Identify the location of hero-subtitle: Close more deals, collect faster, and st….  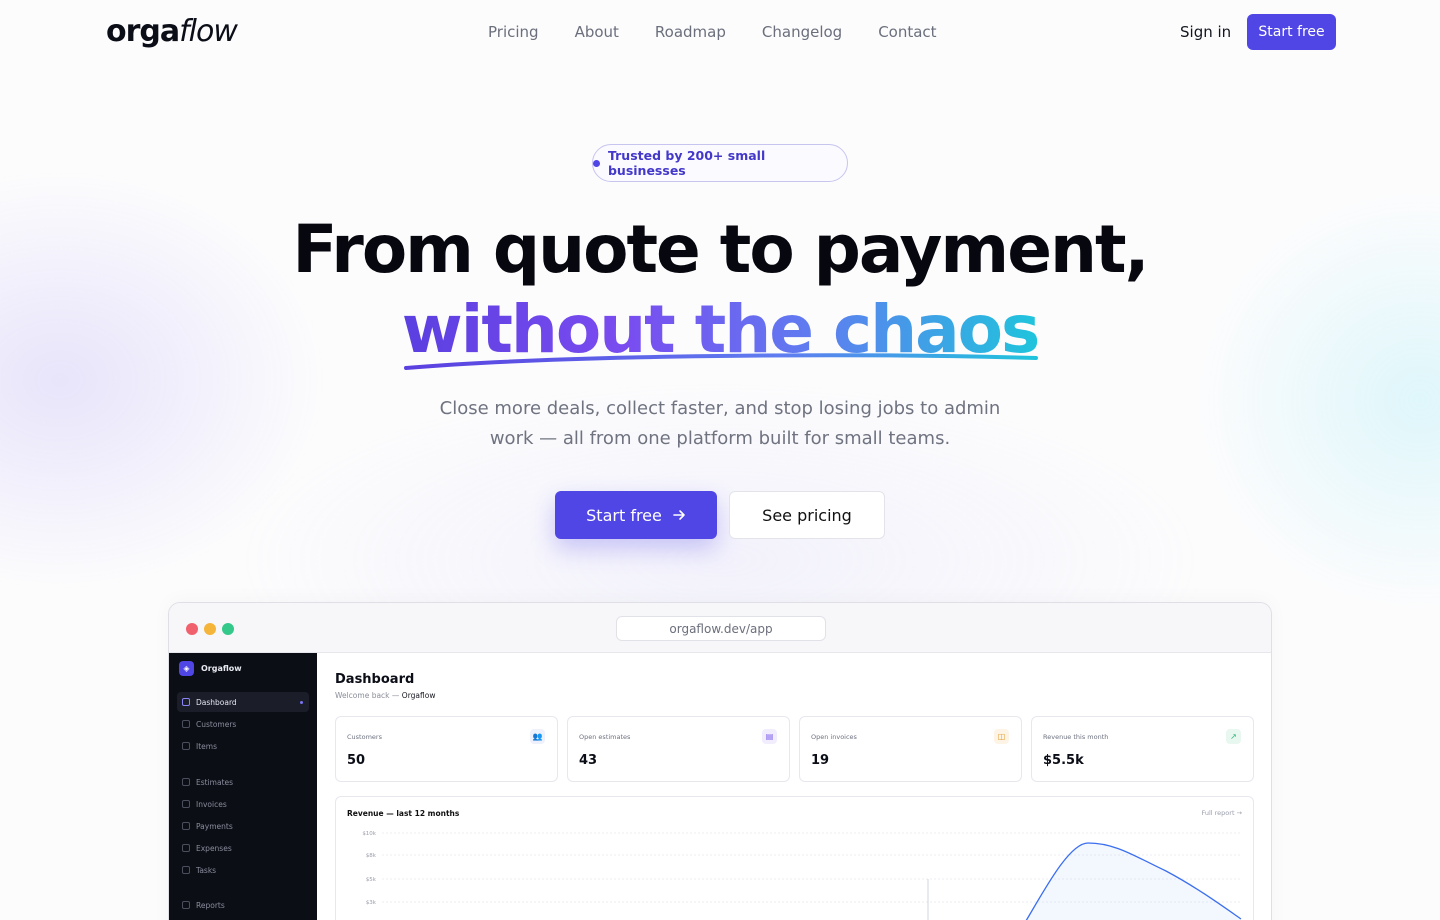
(720, 423).